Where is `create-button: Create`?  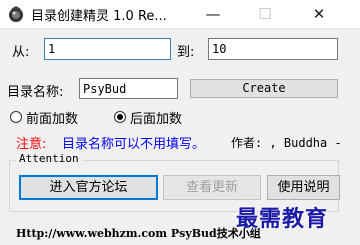 create-button: Create is located at coordinates (264, 88).